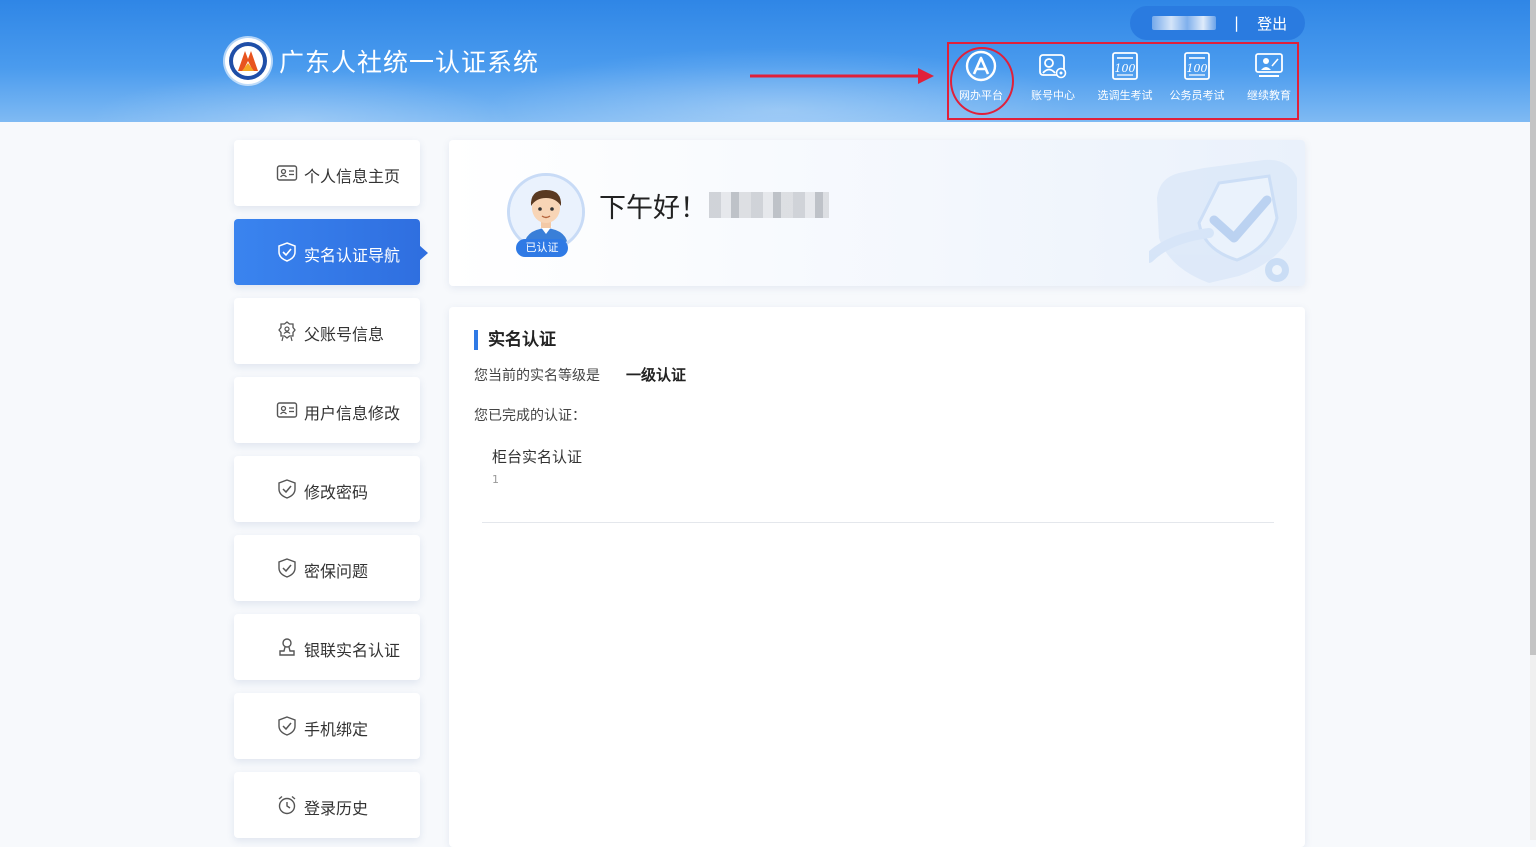 This screenshot has height=847, width=1536. I want to click on site-title: 广东人社统一认证系统, so click(409, 62).